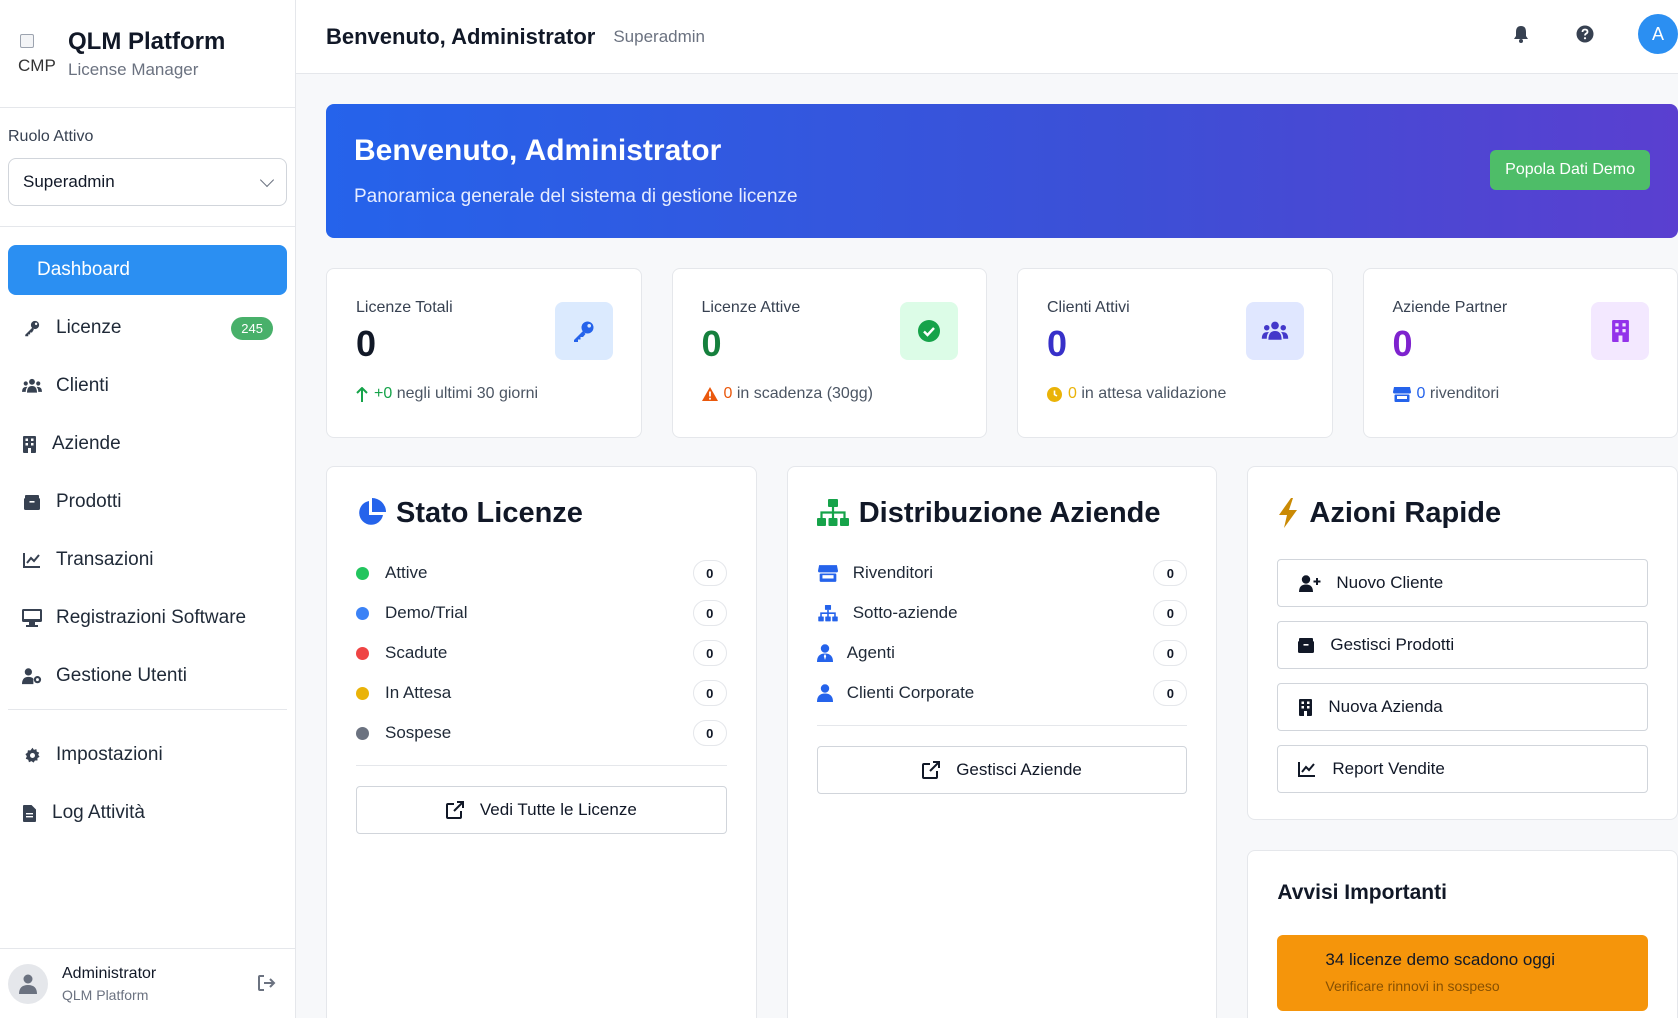 The width and height of the screenshot is (1678, 1018). I want to click on status-label: Demo/Trial, so click(426, 612).